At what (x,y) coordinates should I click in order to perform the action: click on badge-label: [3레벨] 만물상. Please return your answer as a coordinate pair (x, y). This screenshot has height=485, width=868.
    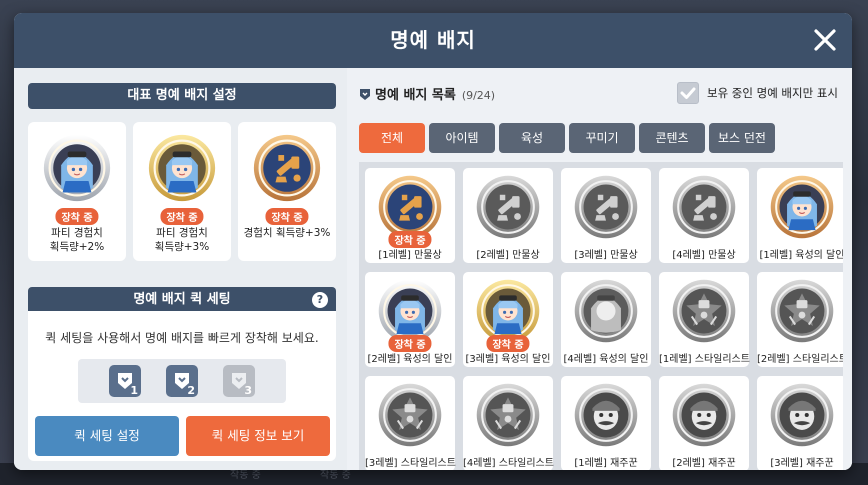
    Looking at the image, I should click on (606, 255).